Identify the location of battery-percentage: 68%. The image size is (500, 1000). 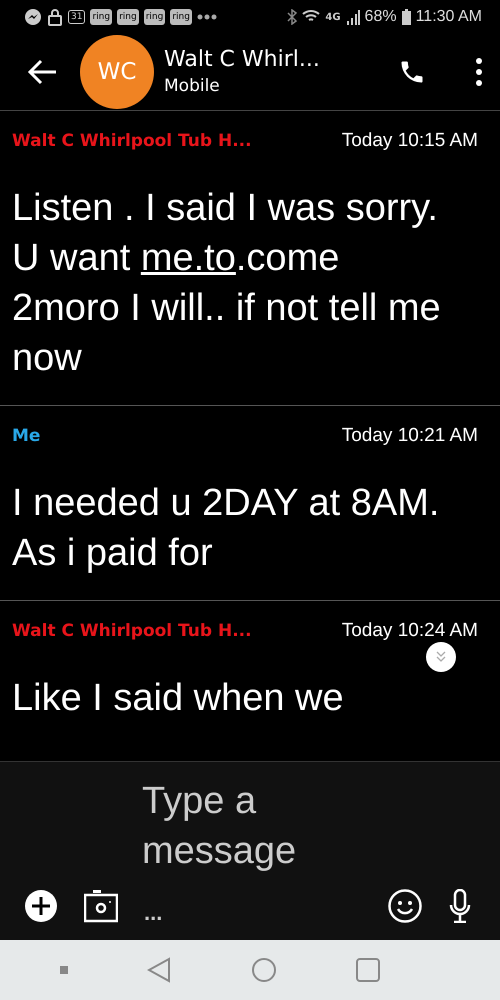
(380, 17).